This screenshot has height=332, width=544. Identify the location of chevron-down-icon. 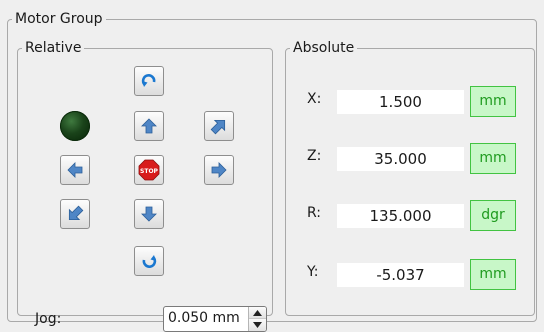
(257, 325).